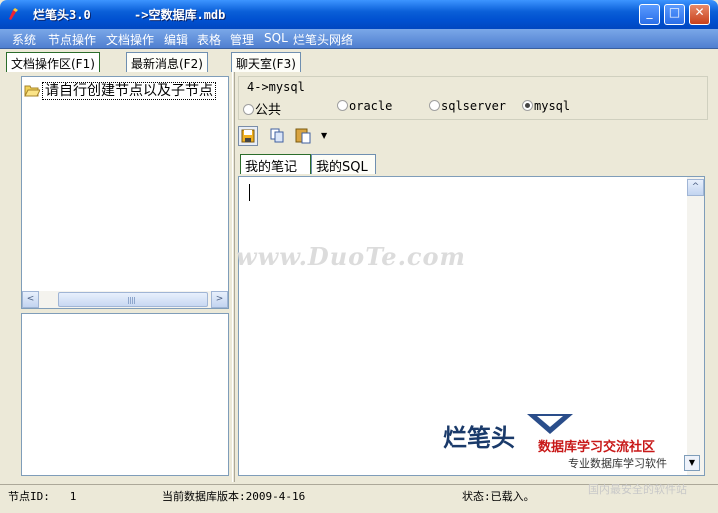 Image resolution: width=718 pixels, height=513 pixels. What do you see at coordinates (479, 438) in the screenshot?
I see `logo-name: 烂笔头` at bounding box center [479, 438].